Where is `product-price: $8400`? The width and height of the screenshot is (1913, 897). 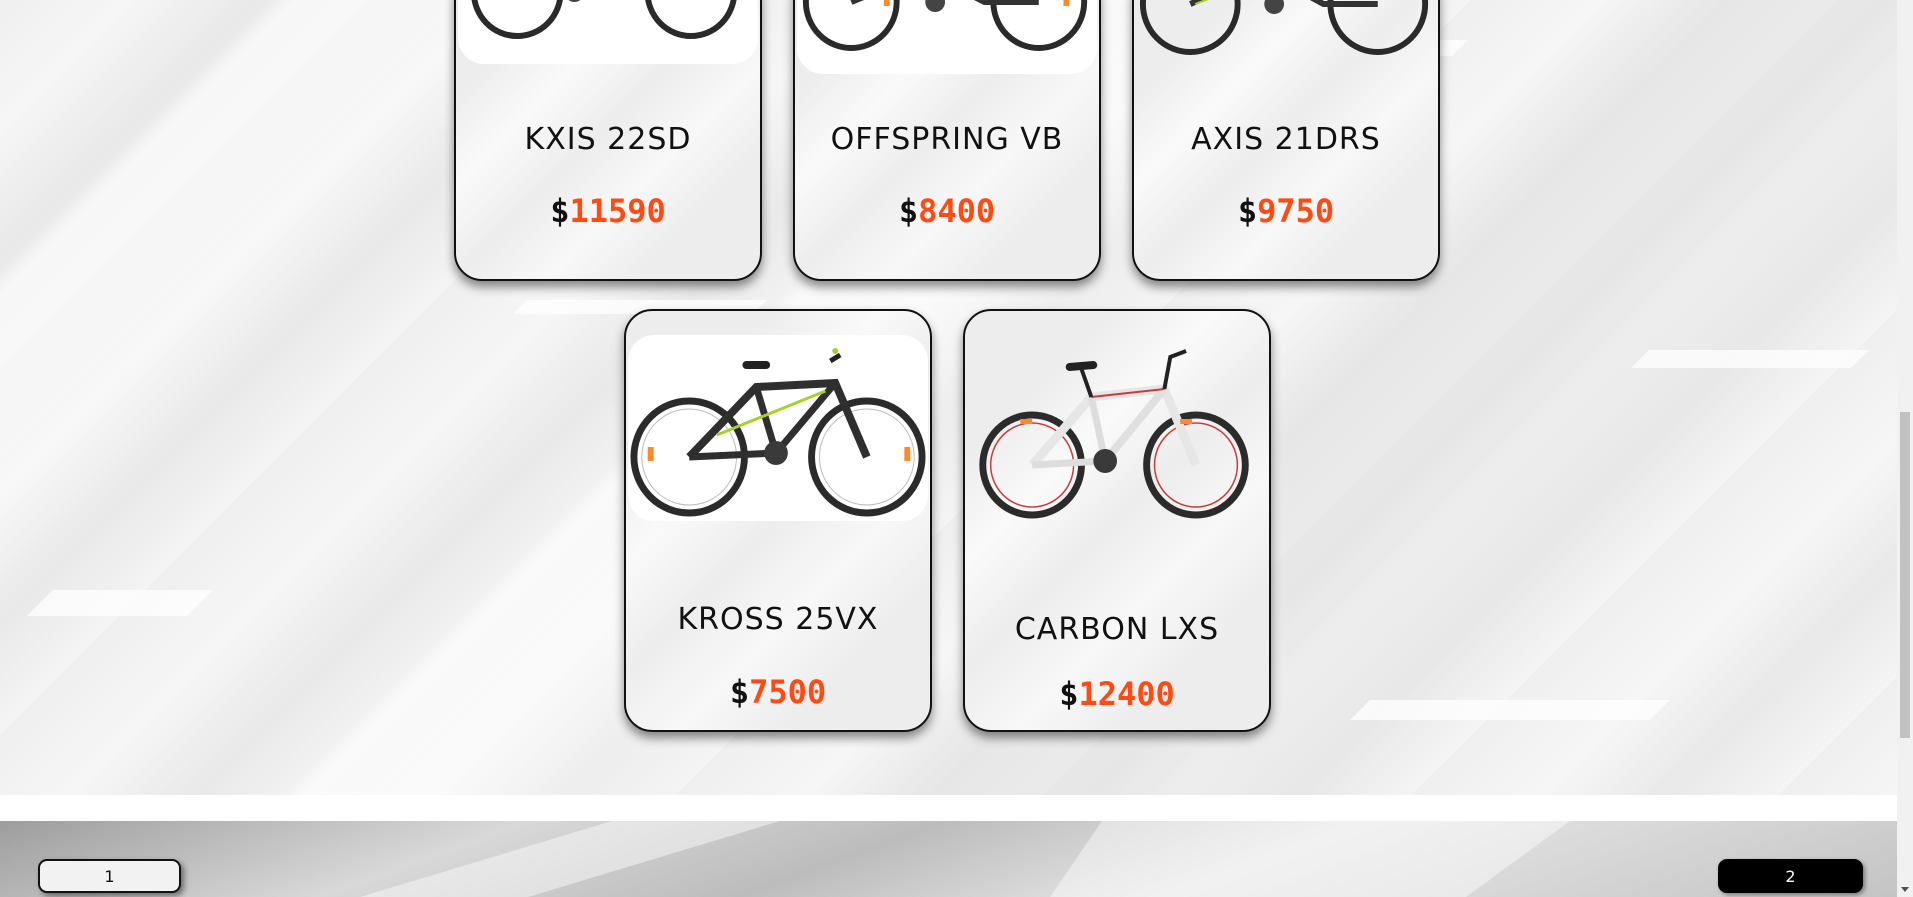 product-price: $8400 is located at coordinates (947, 211).